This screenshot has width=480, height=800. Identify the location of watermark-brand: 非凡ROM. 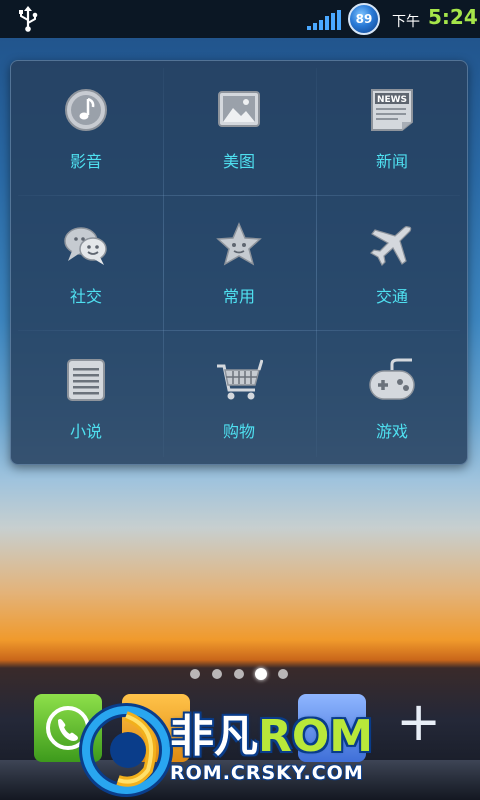
(271, 732).